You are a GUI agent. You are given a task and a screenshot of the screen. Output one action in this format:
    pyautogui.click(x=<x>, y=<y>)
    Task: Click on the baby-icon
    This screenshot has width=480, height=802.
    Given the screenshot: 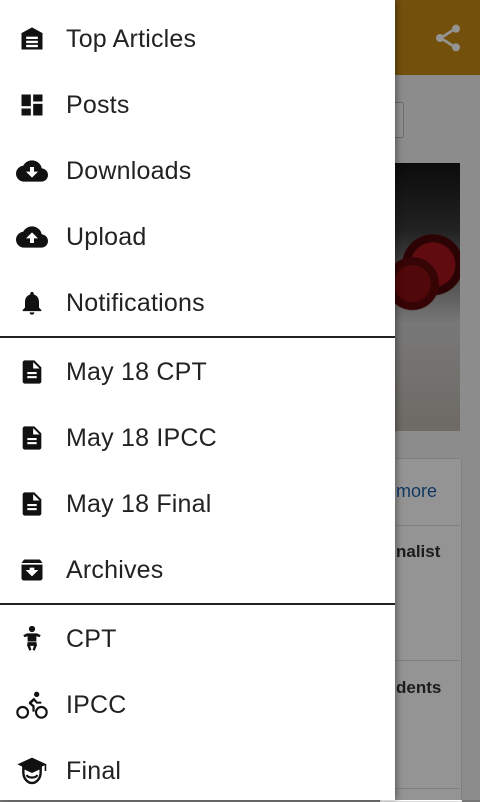 What is the action you would take?
    pyautogui.click(x=32, y=639)
    